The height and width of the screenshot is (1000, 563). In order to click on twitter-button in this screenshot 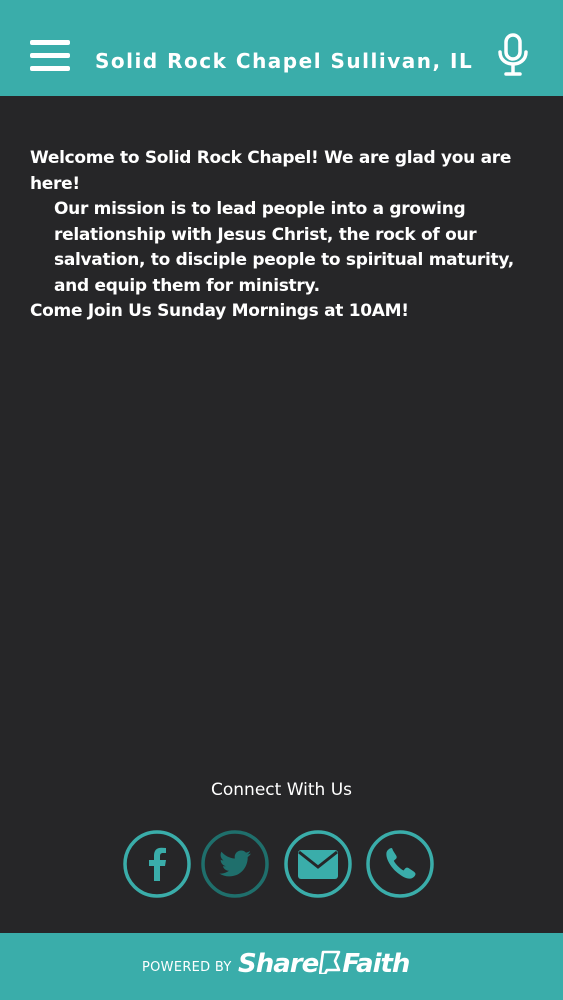, I will do `click(235, 864)`.